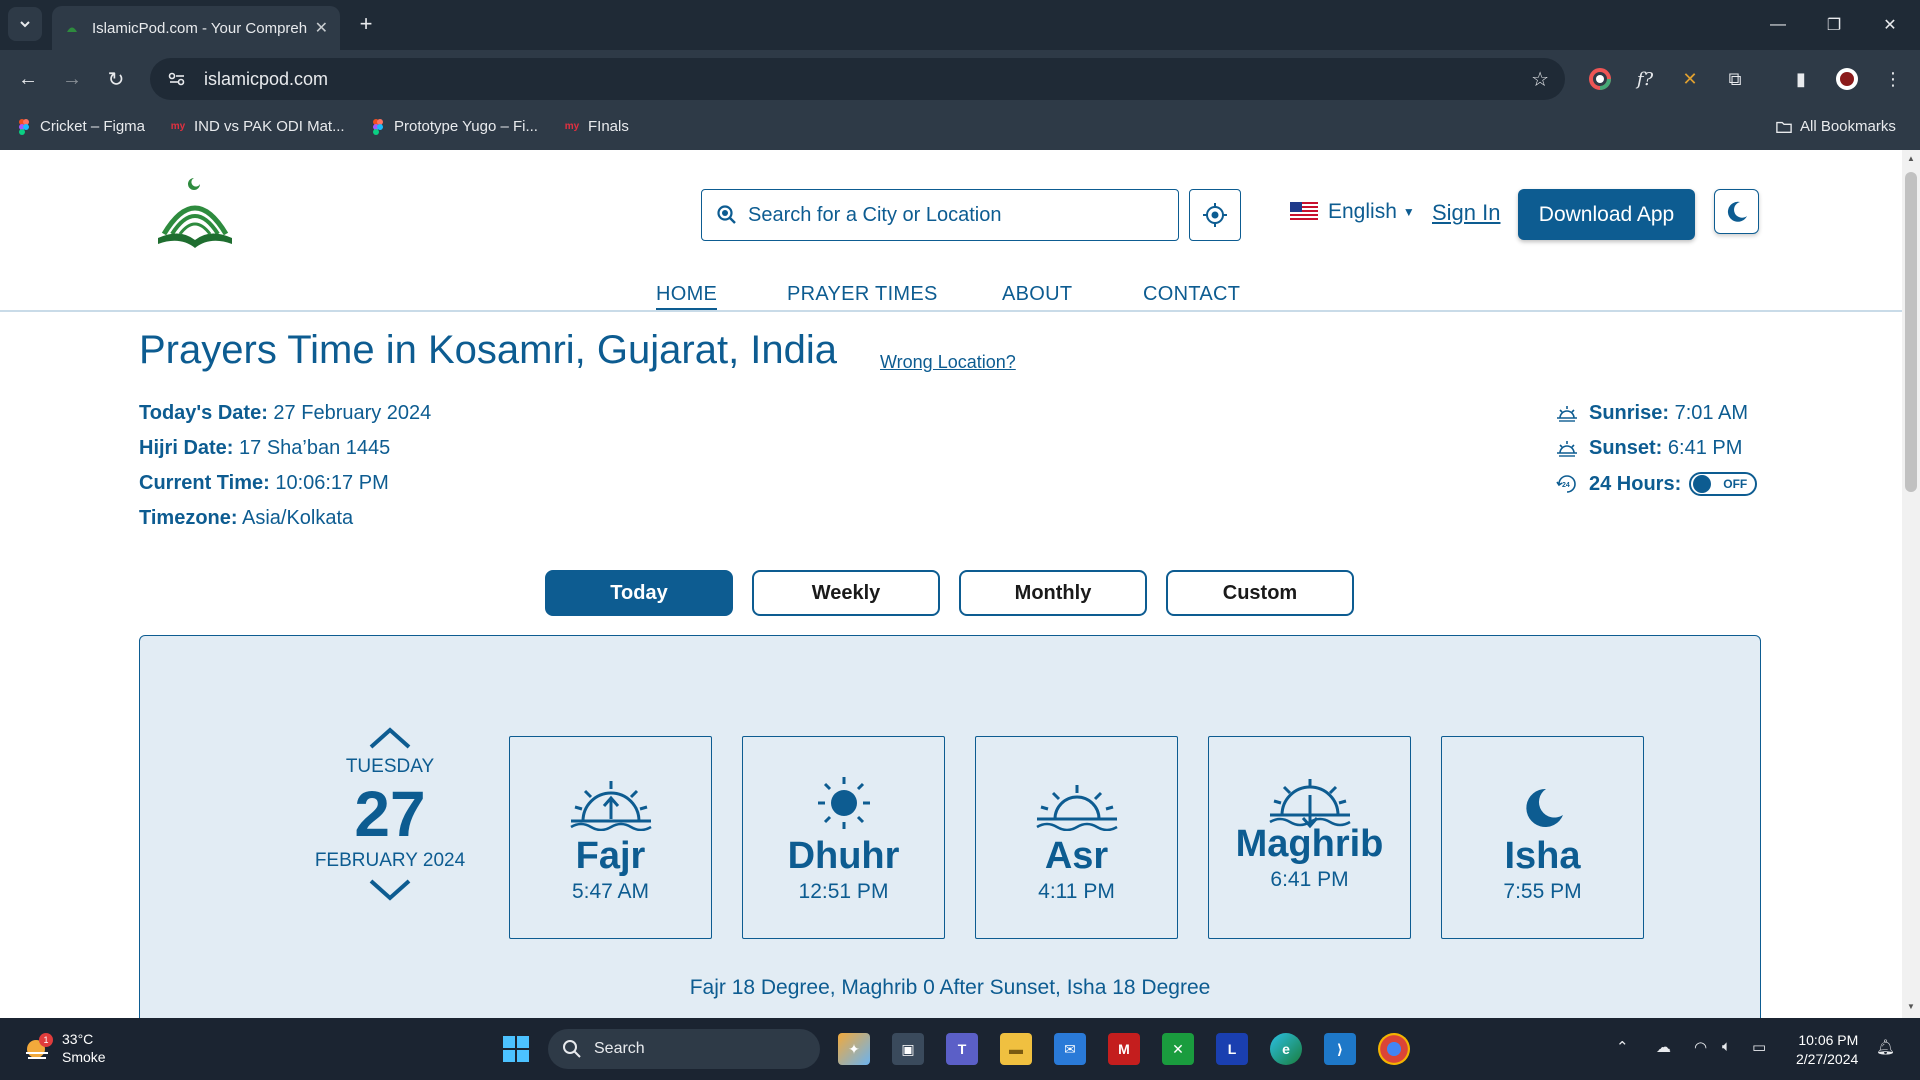  What do you see at coordinates (1394, 1049) in the screenshot?
I see `chrome-icon` at bounding box center [1394, 1049].